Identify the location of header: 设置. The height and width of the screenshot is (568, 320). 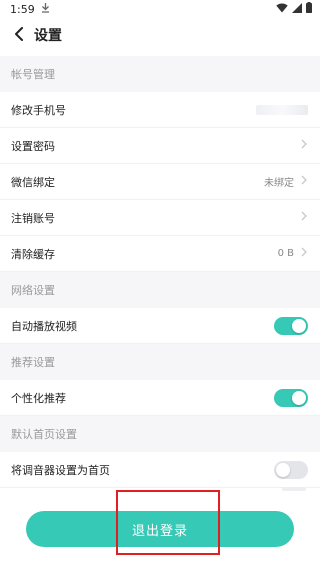
(160, 35).